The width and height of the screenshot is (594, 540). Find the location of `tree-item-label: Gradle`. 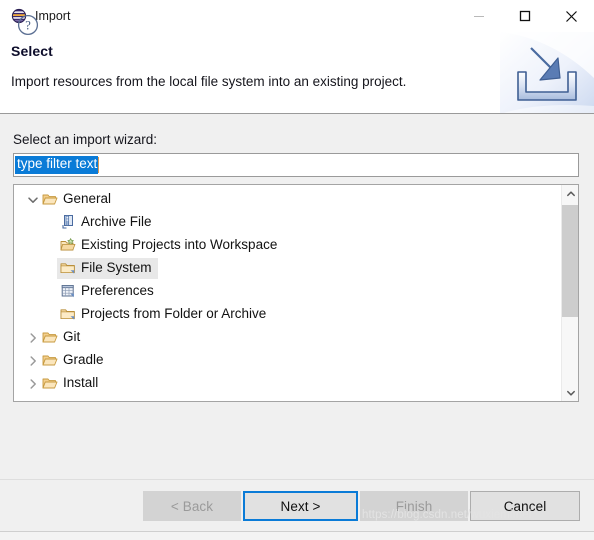

tree-item-label: Gradle is located at coordinates (83, 360).